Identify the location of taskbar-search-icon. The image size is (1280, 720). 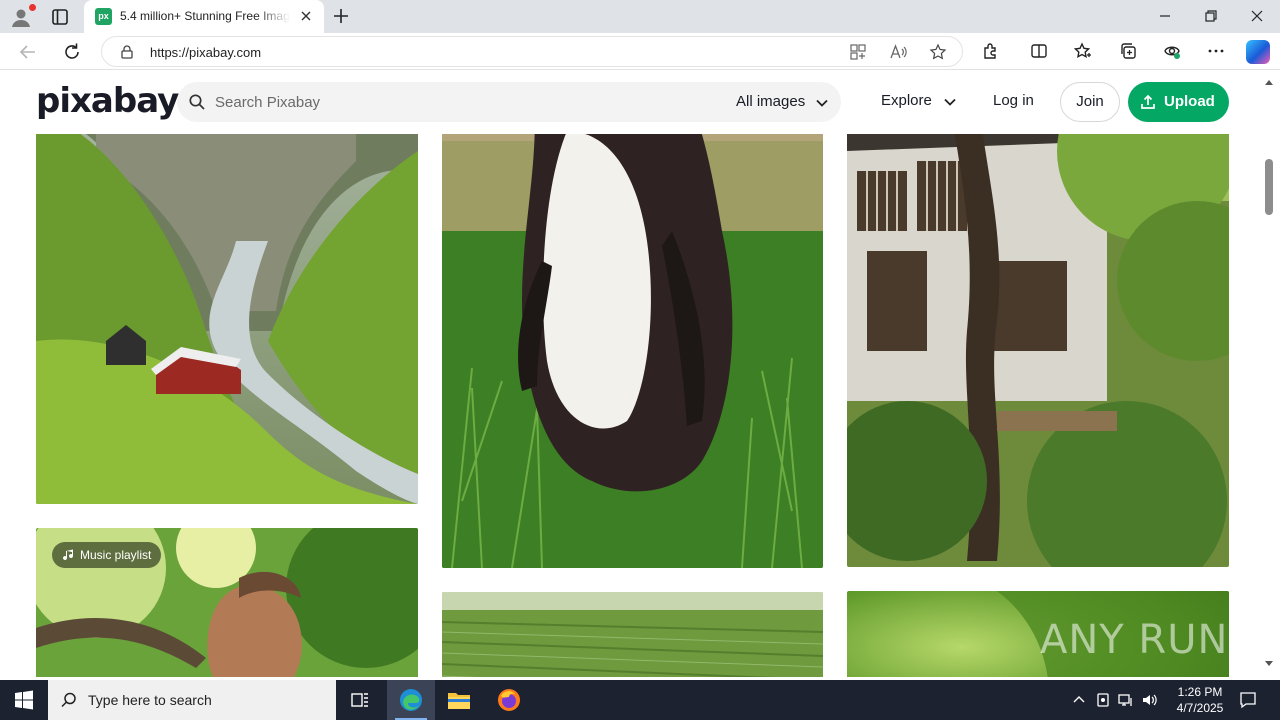
(68, 700).